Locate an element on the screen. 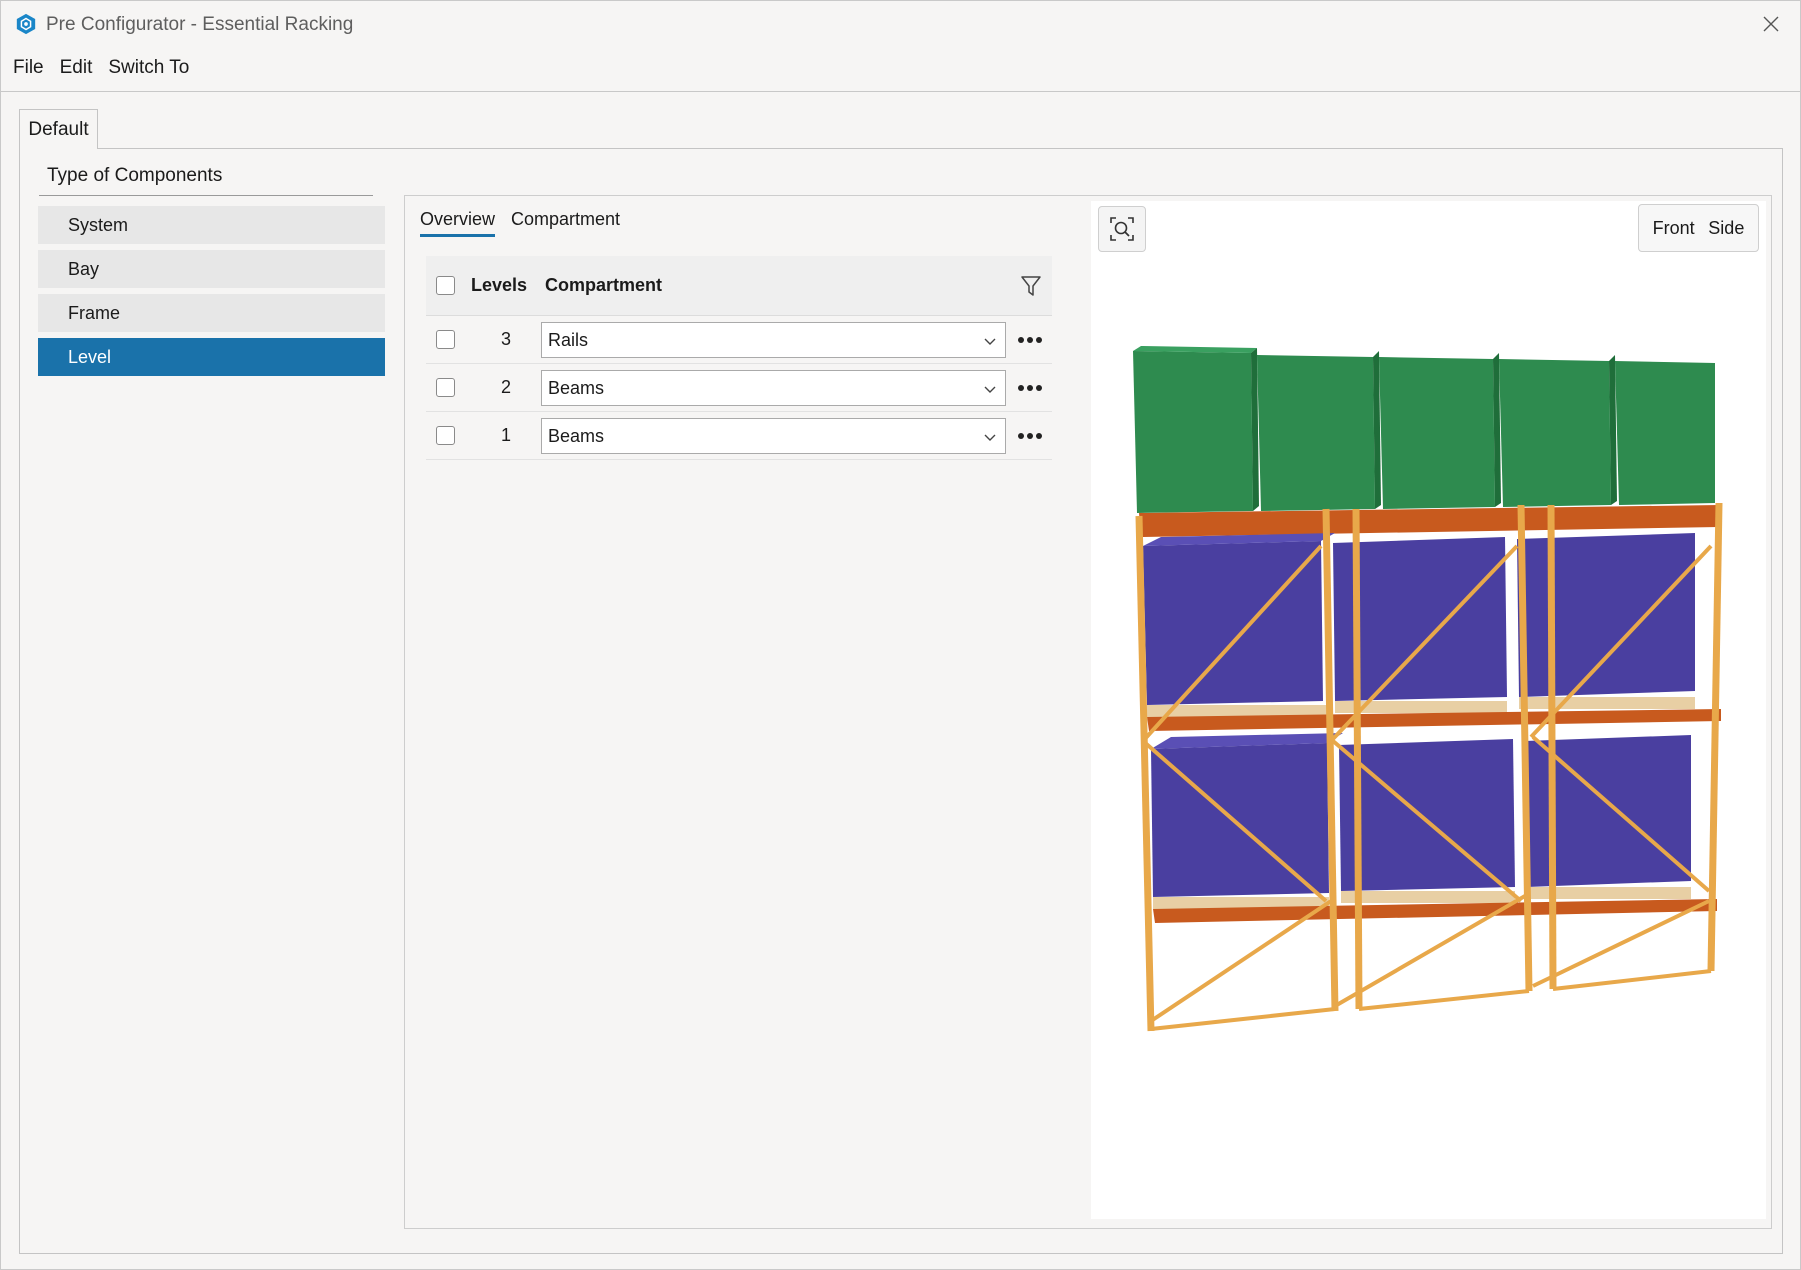 This screenshot has height=1270, width=1801. tab-default: Default is located at coordinates (58, 129).